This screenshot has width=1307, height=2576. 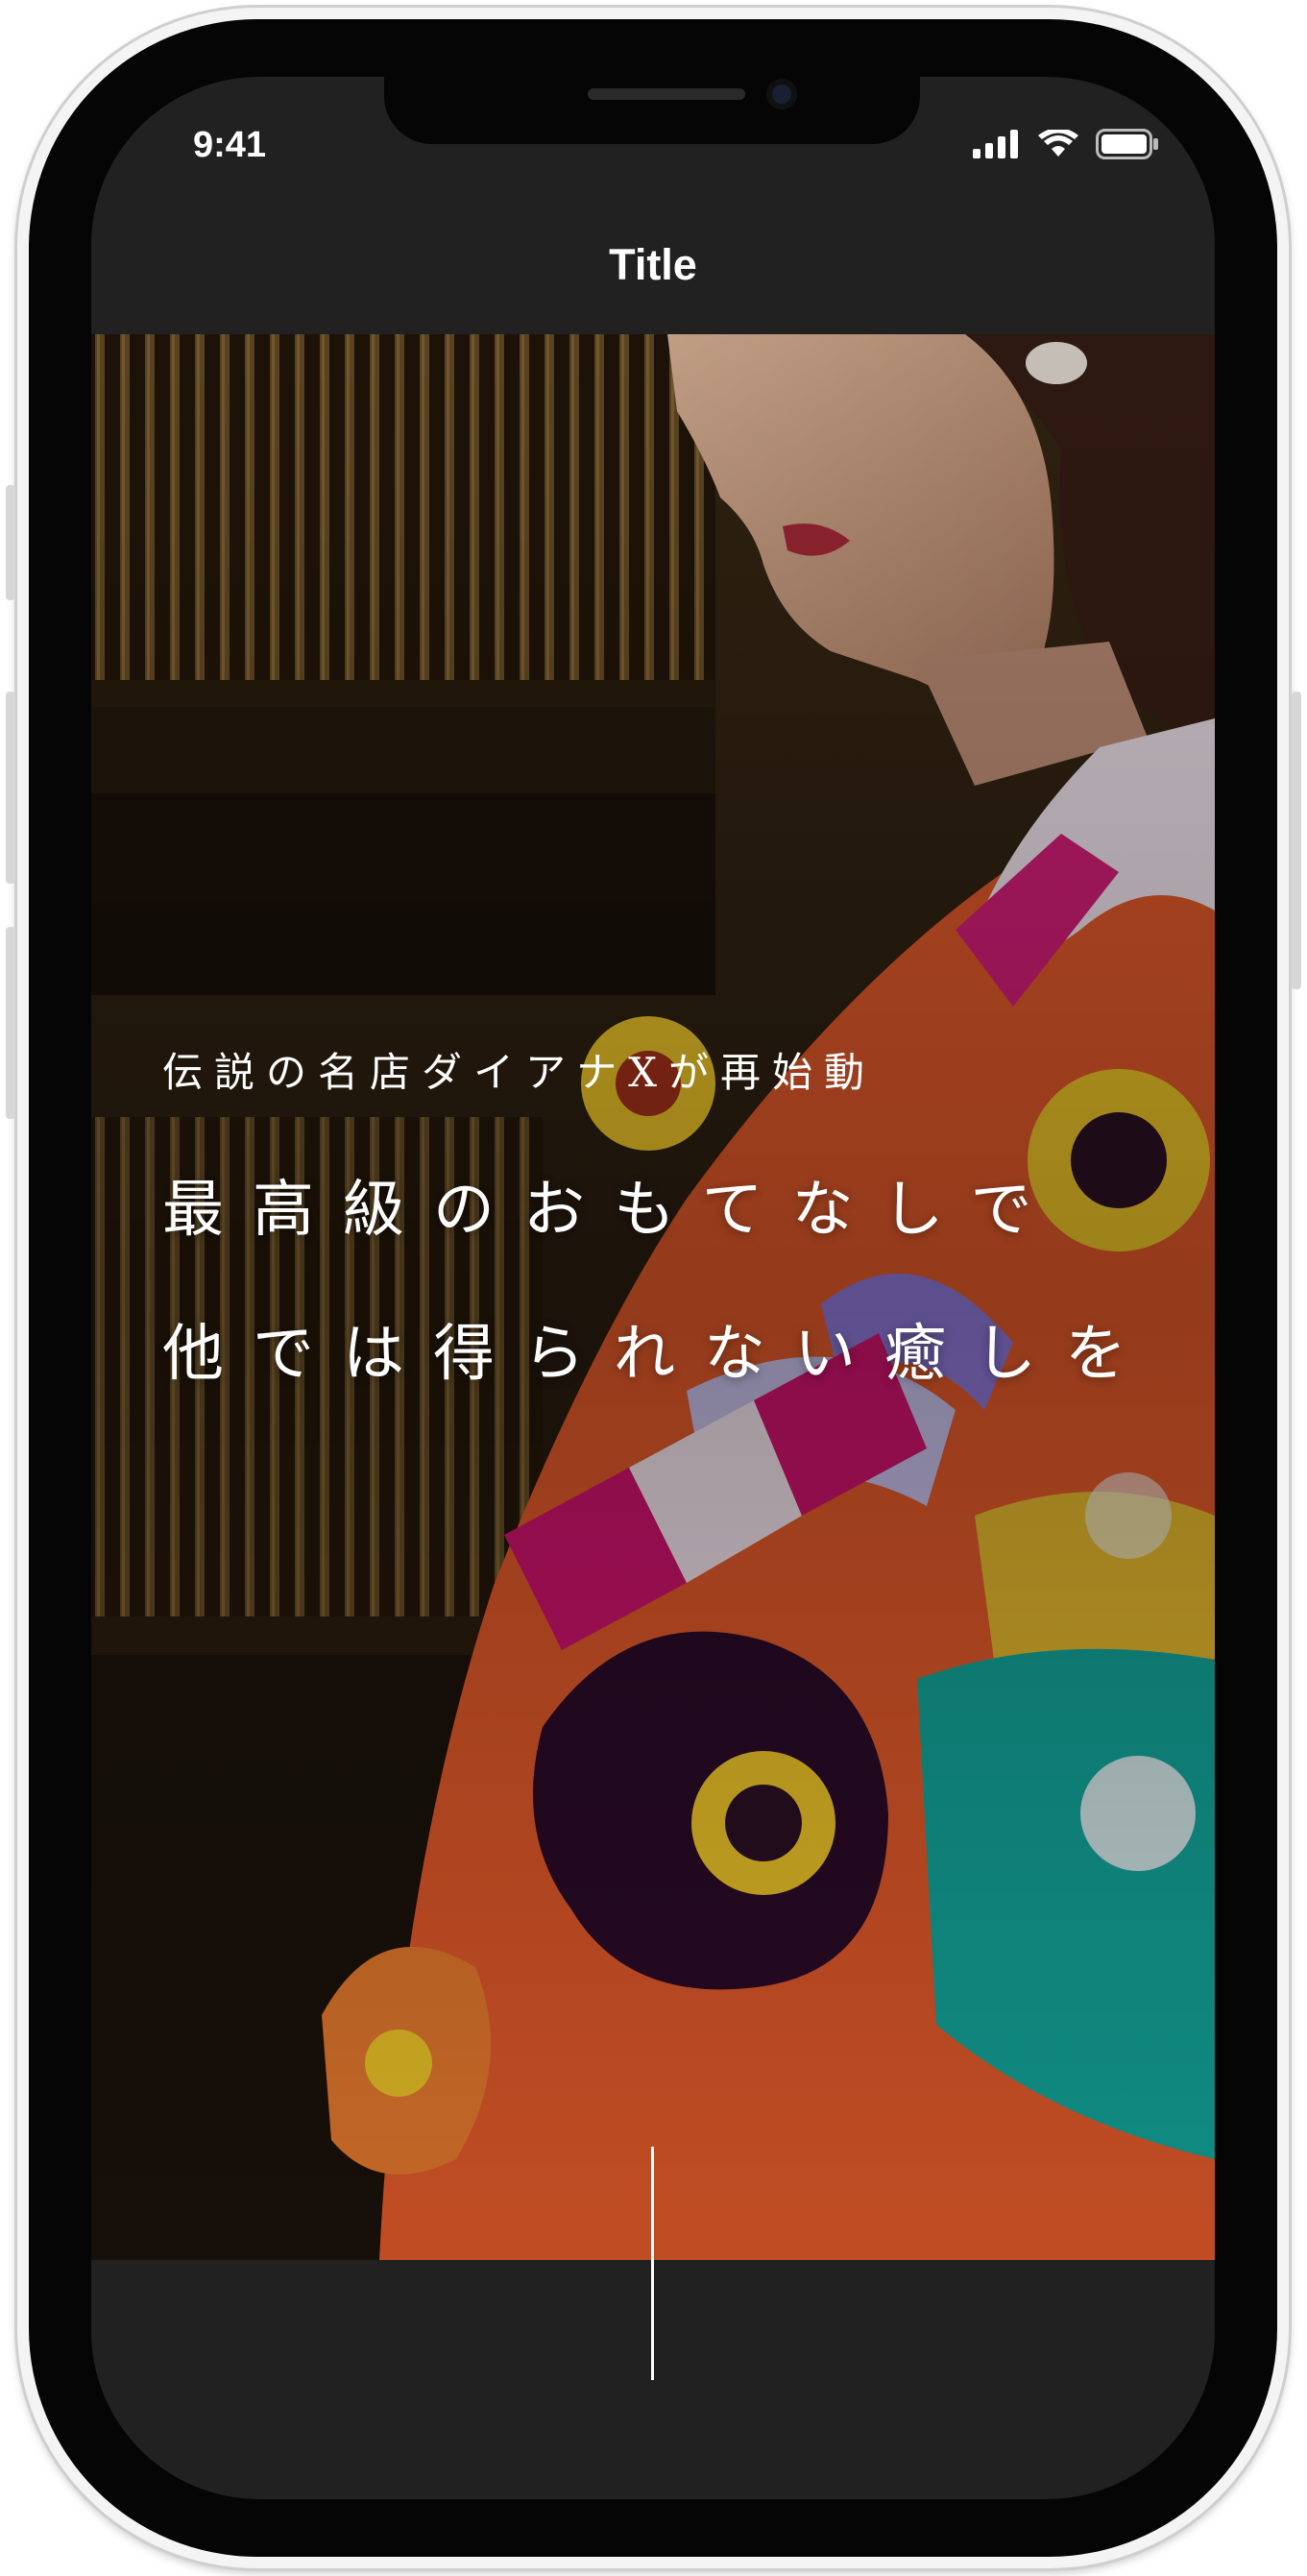 I want to click on wifi-icon, so click(x=1058, y=145).